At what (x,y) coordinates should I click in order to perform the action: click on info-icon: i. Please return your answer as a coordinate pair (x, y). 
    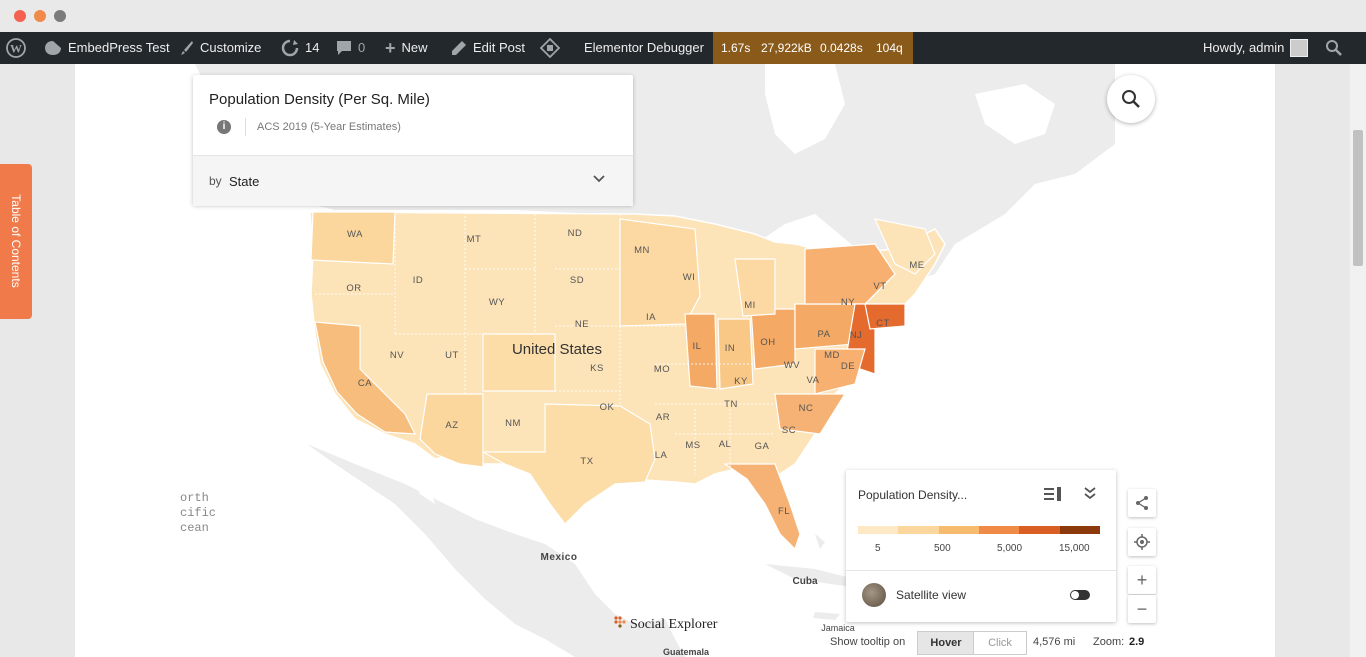
    Looking at the image, I should click on (224, 127).